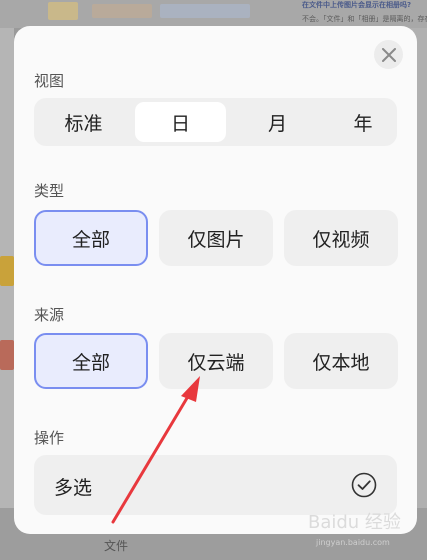 Image resolution: width=427 pixels, height=560 pixels. Describe the element at coordinates (216, 238) in the screenshot. I see `type-option-images-only: 仅图片` at that location.